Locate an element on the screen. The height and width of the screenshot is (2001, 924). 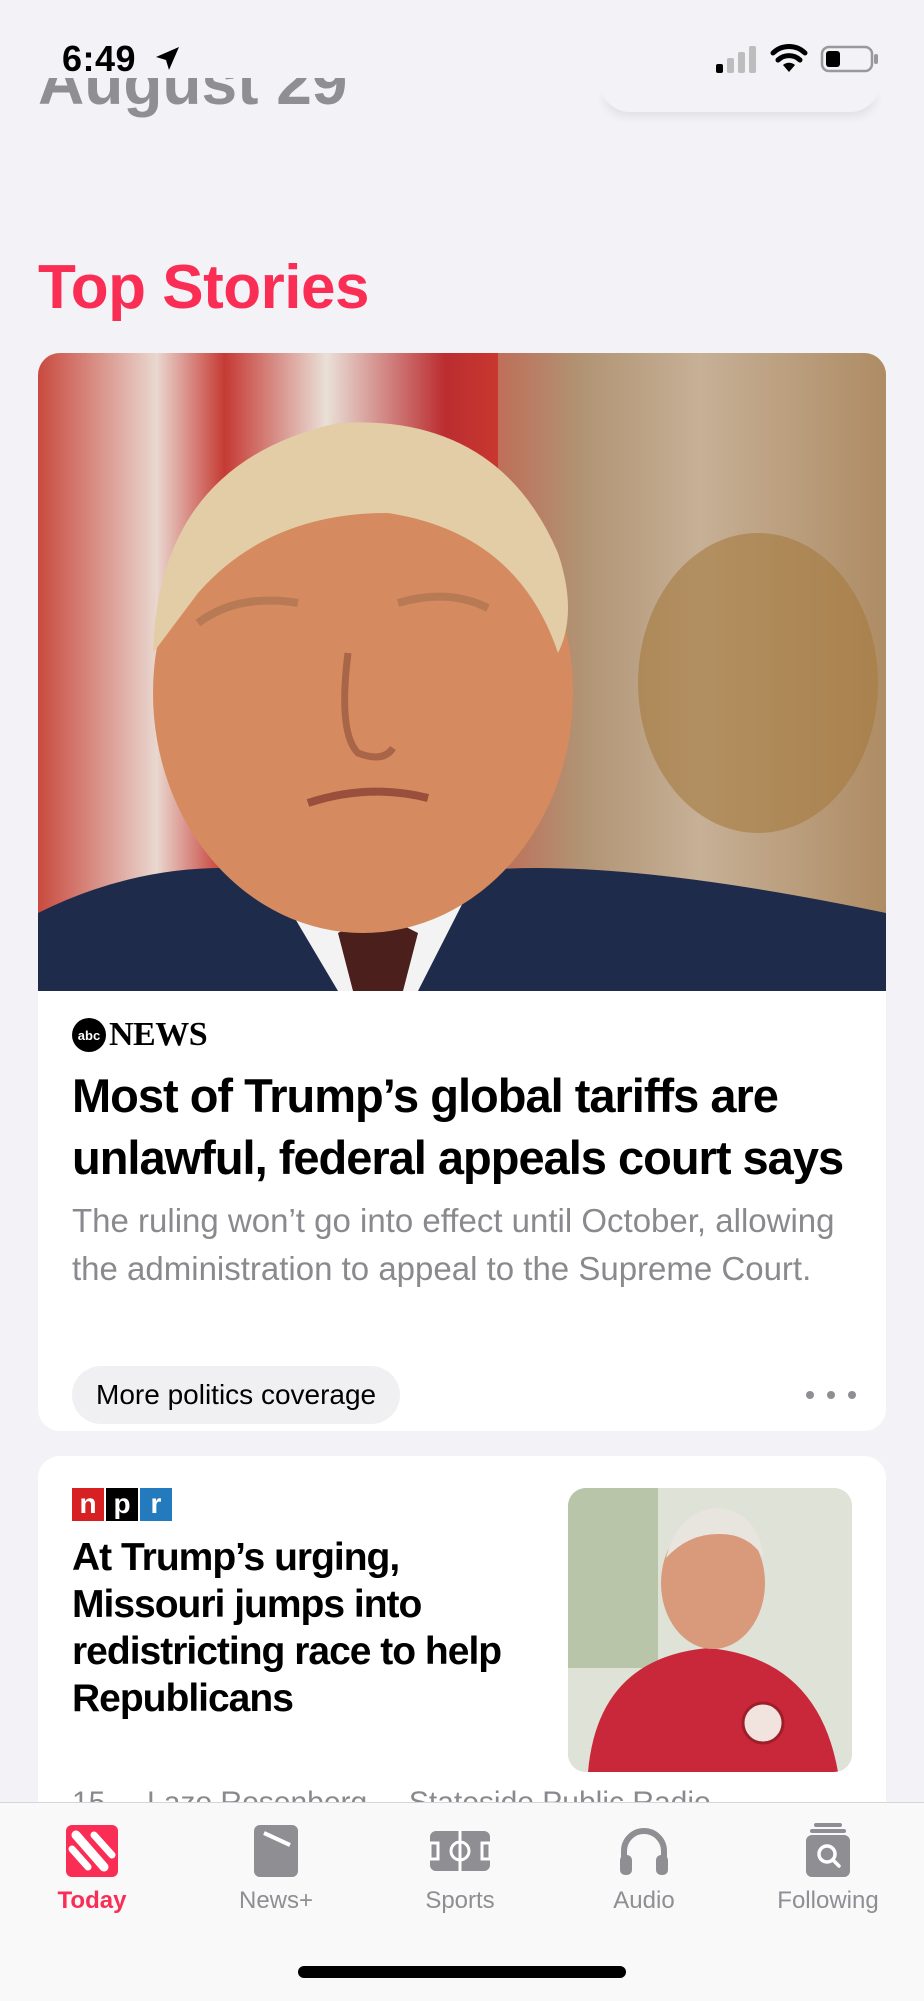
news-plus-icon is located at coordinates (276, 1851).